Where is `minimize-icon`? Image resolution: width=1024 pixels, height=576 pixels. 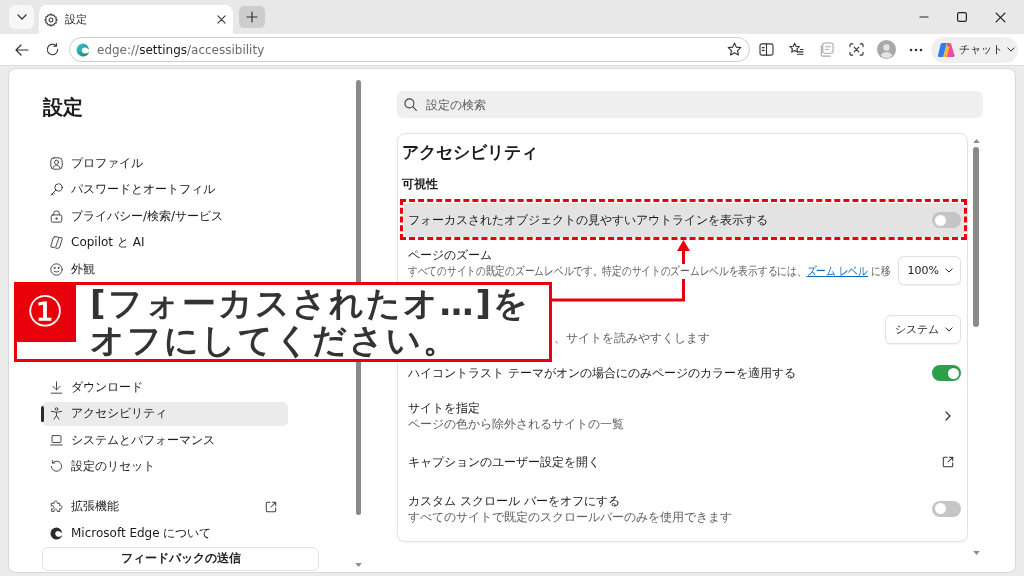 minimize-icon is located at coordinates (924, 17).